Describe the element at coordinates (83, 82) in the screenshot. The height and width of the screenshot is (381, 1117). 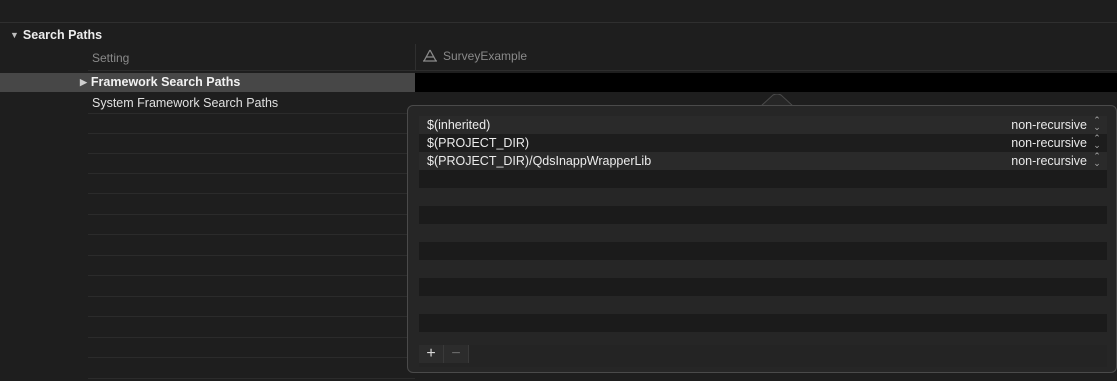
I see `disclosure-triangle-right-icon: ▶` at that location.